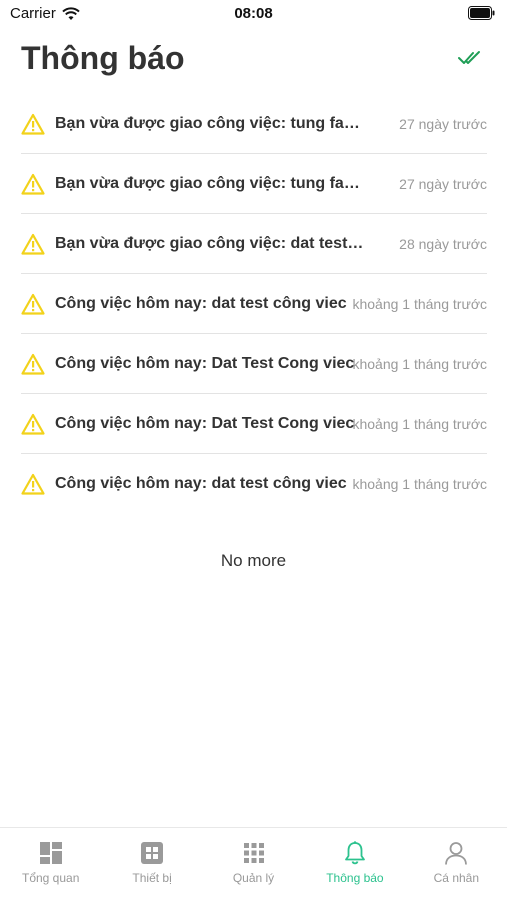 This screenshot has width=507, height=900. I want to click on tab-management: Quản lý, so click(253, 864).